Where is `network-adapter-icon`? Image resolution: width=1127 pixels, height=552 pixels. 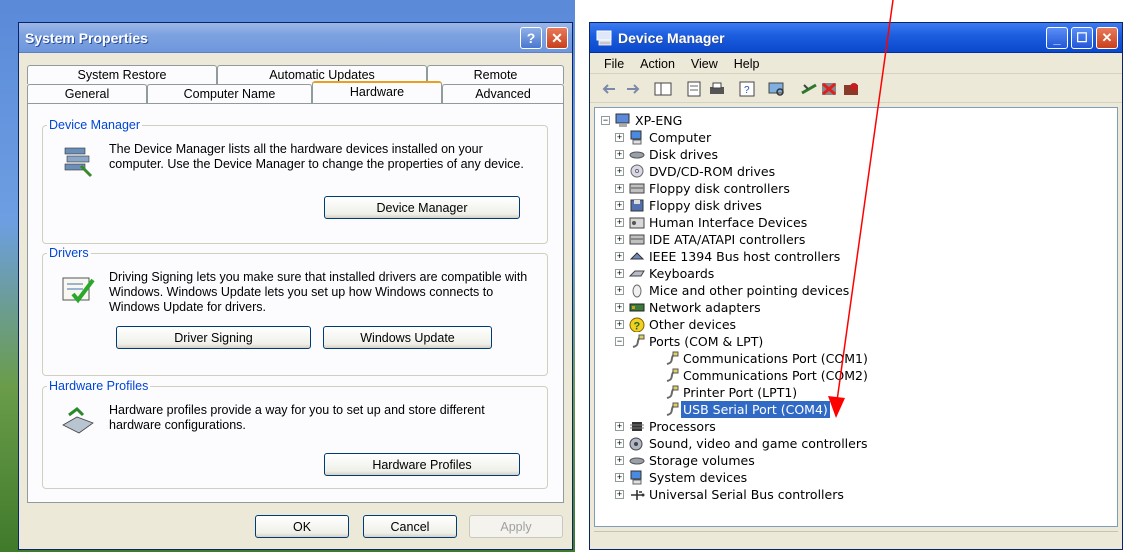
network-adapter-icon is located at coordinates (637, 307).